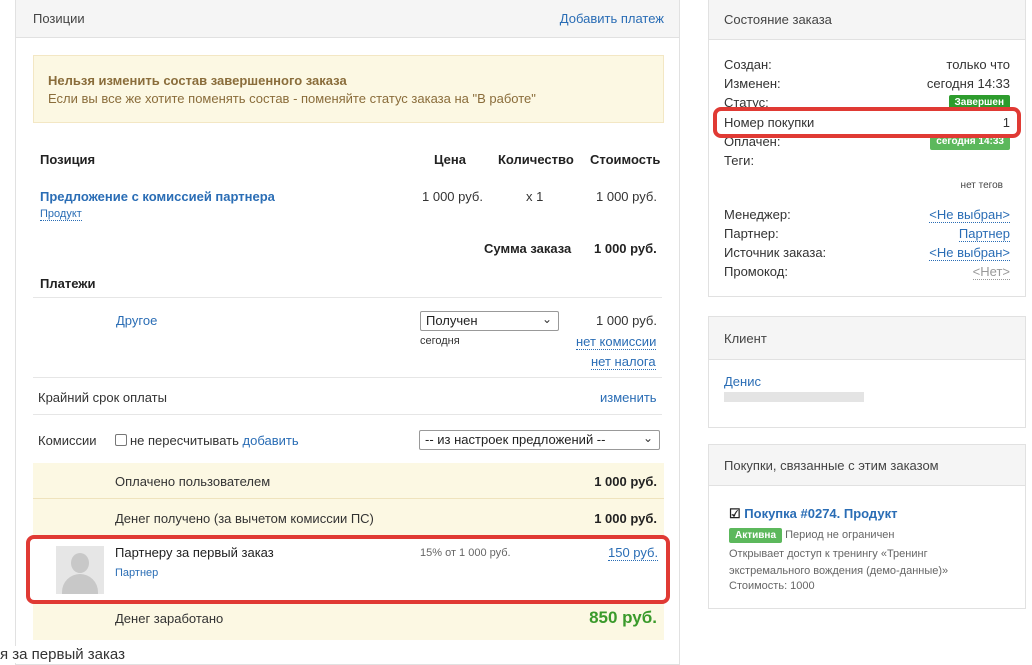 This screenshot has width=1032, height=665. I want to click on manager-row: Менеджер: <Не выбран>, so click(867, 215).